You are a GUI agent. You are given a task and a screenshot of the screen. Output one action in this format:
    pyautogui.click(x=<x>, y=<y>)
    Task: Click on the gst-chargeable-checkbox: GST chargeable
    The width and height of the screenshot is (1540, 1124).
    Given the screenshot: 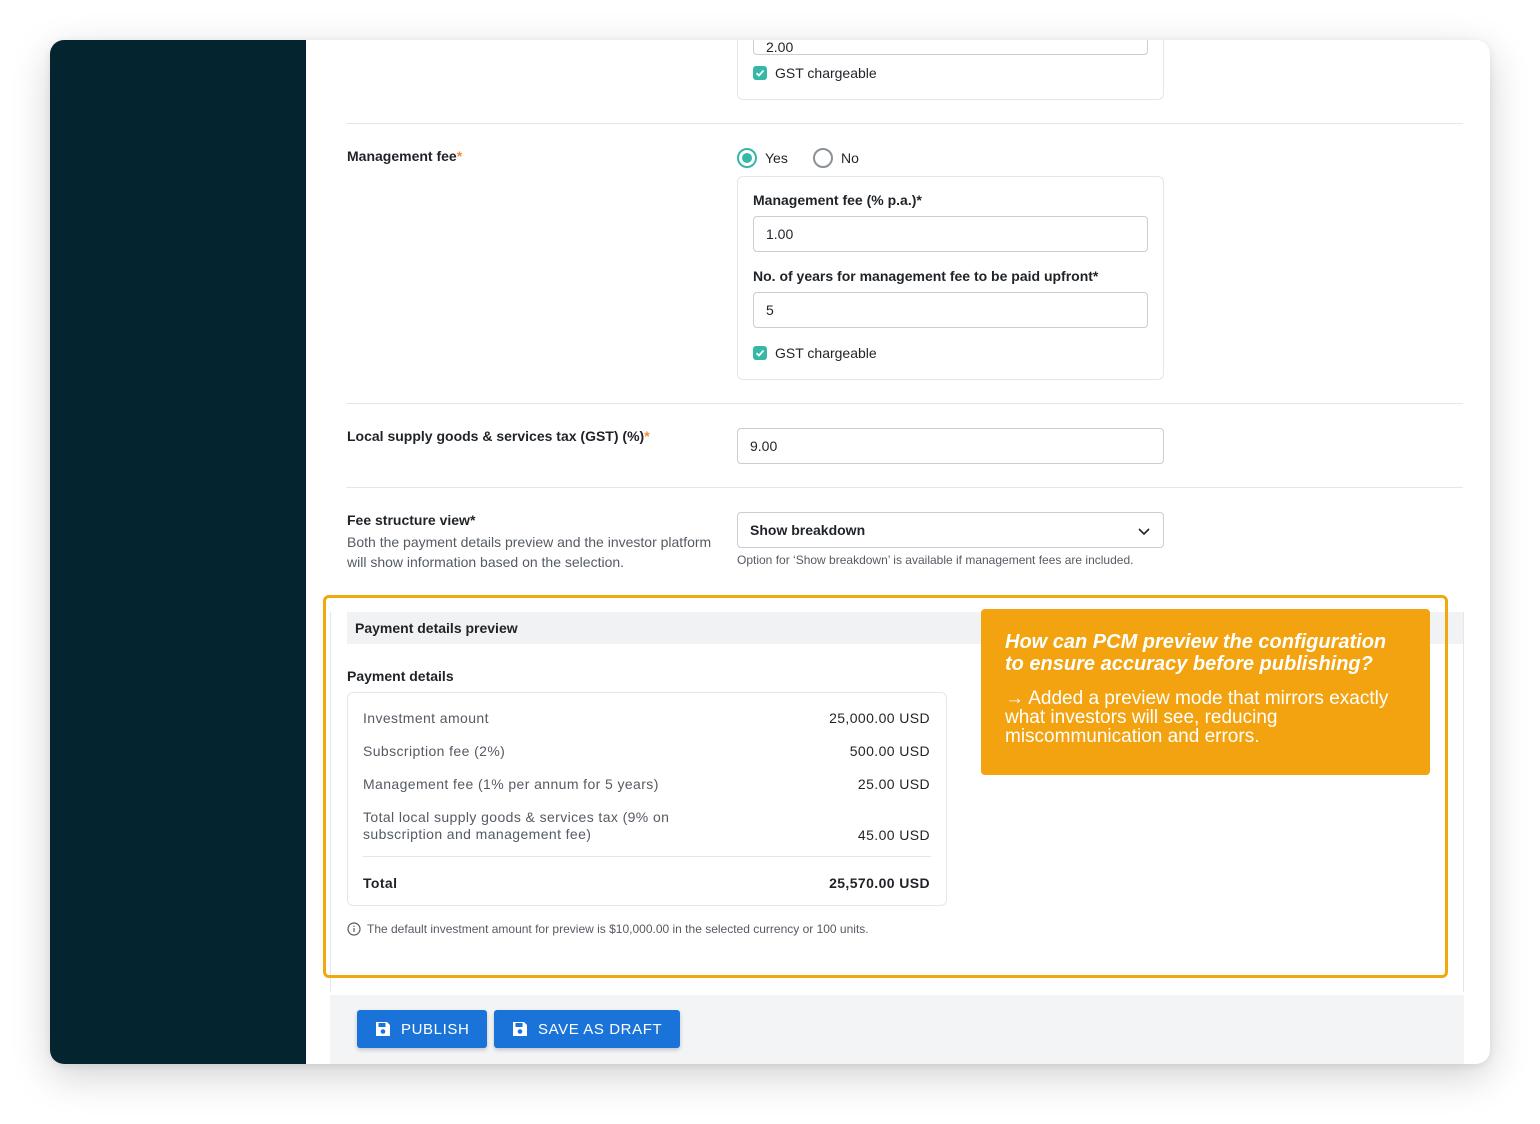 What is the action you would take?
    pyautogui.click(x=815, y=353)
    